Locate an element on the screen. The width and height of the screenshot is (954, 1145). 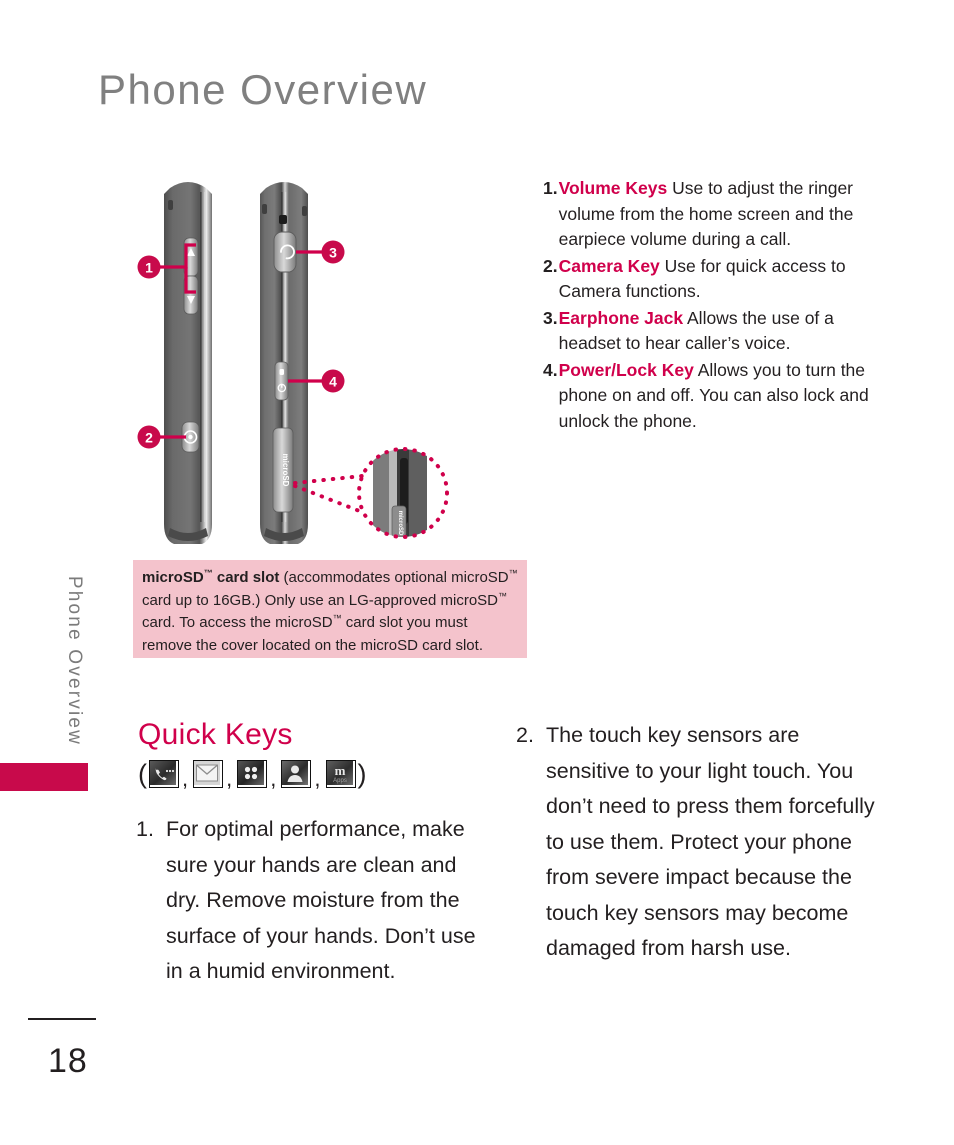
callout-number-3: 3. is located at coordinates (550, 317).